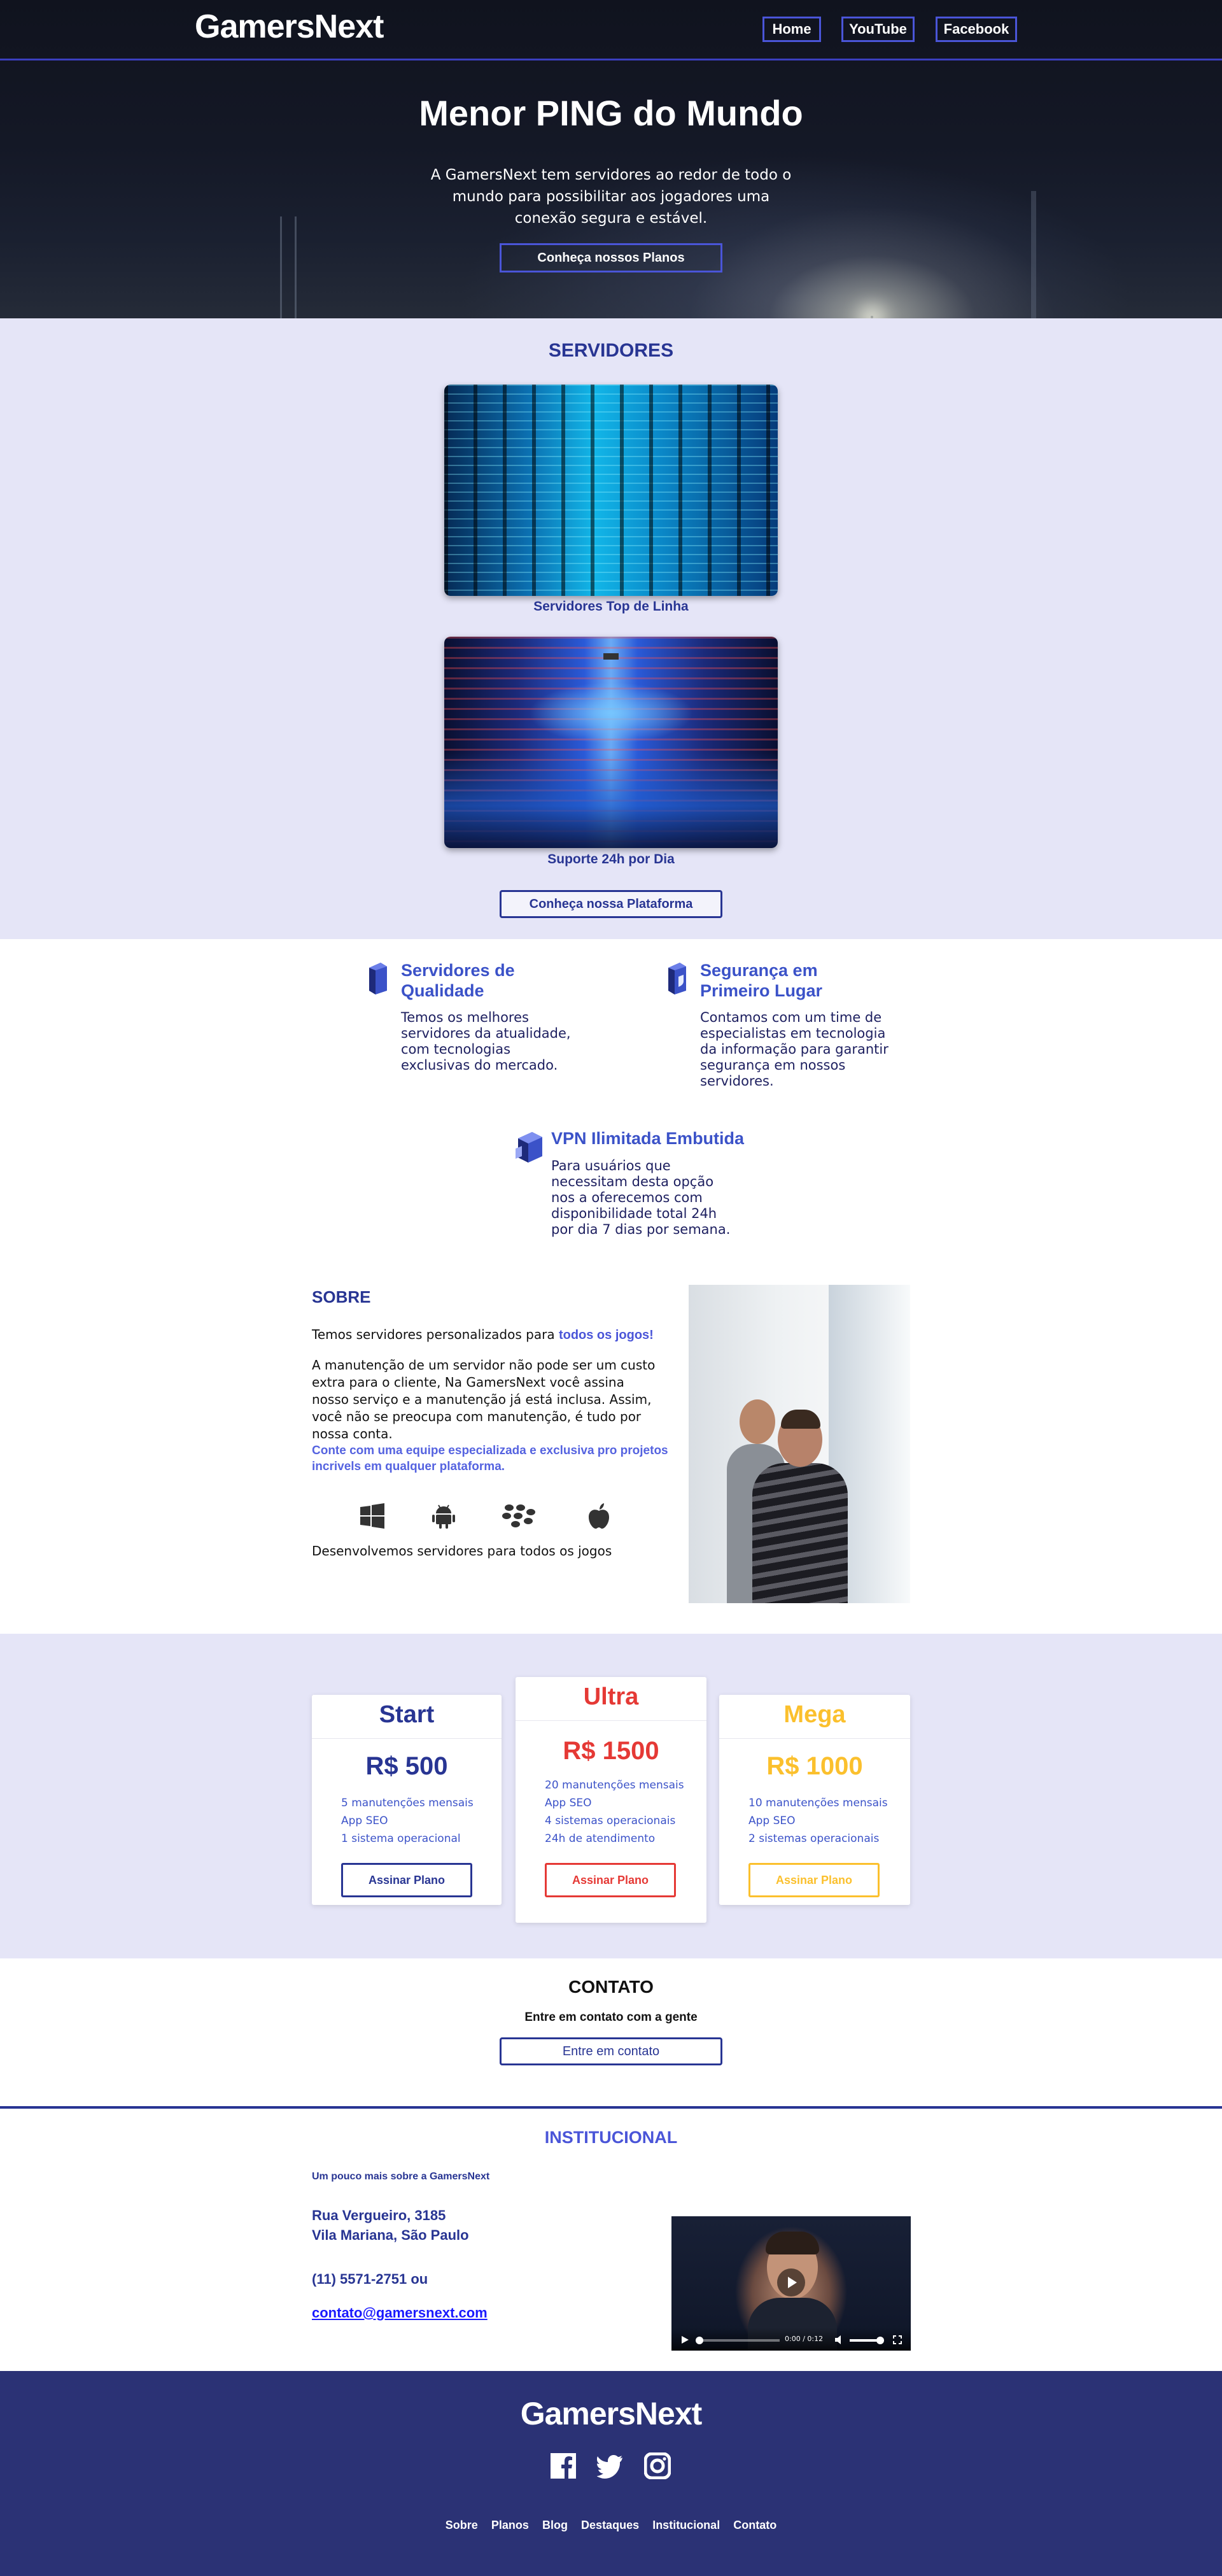 This screenshot has height=2576, width=1222. I want to click on subscribe-ultra-button: Assinar Plano, so click(610, 1880).